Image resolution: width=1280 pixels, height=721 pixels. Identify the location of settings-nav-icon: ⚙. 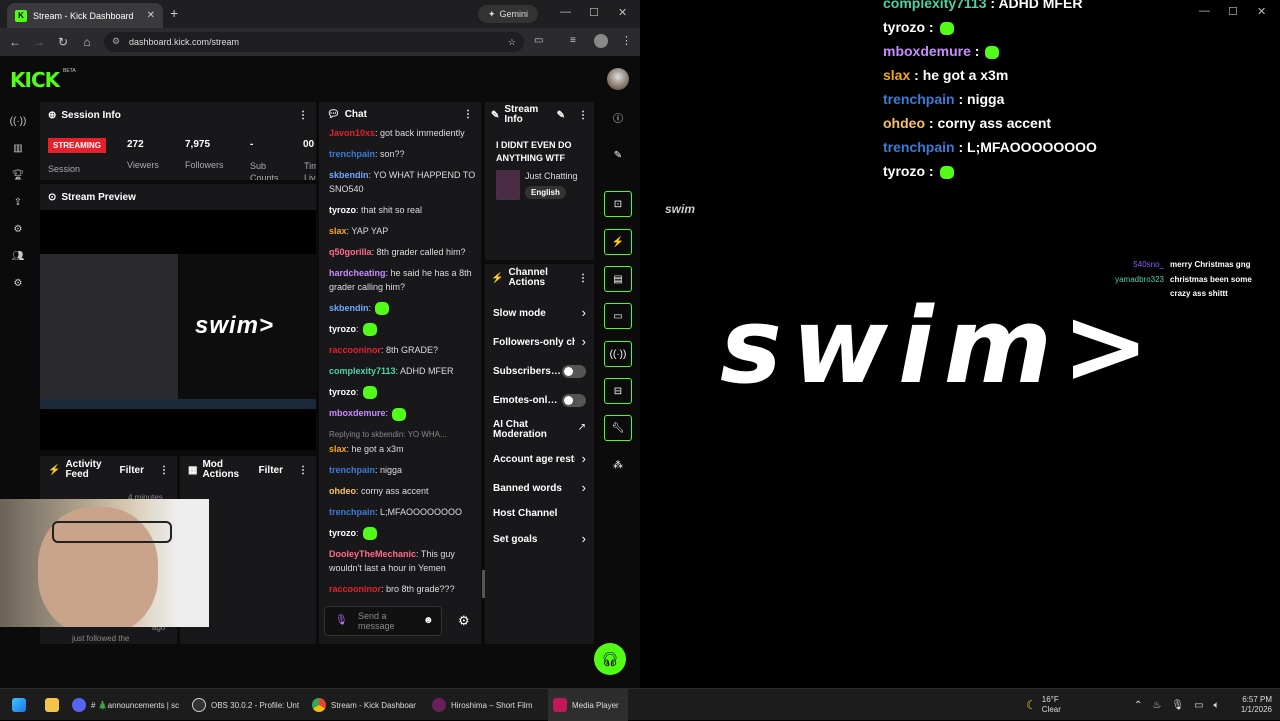
(18, 283).